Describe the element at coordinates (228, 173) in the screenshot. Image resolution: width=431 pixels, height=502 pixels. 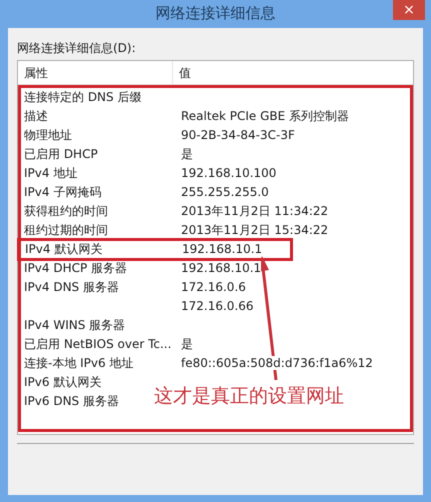
I see `value-cell: 192.168.10.100` at that location.